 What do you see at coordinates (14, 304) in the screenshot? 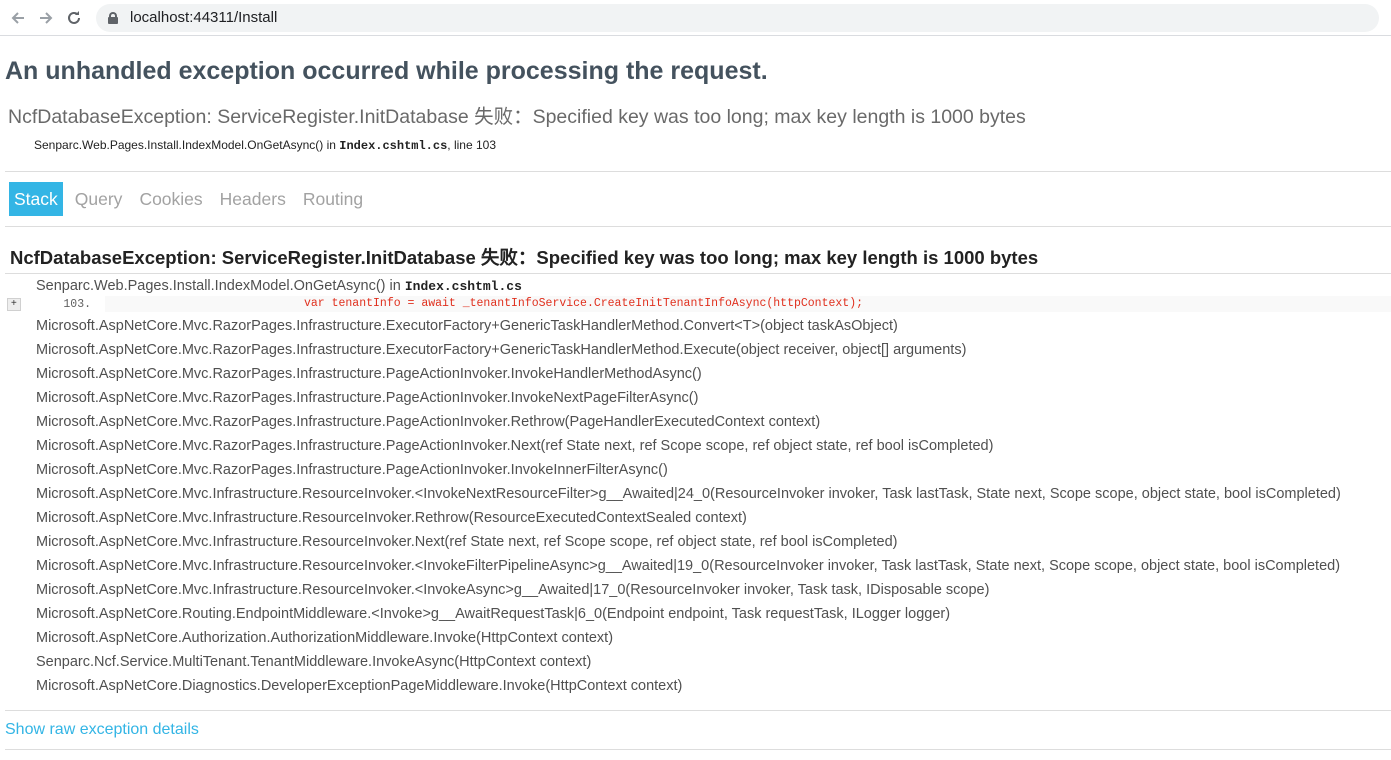
I see `expand-button: +` at bounding box center [14, 304].